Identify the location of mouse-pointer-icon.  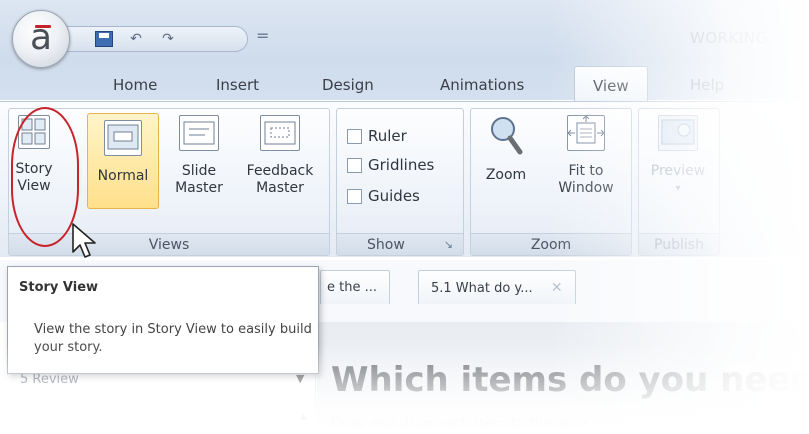
(84, 240).